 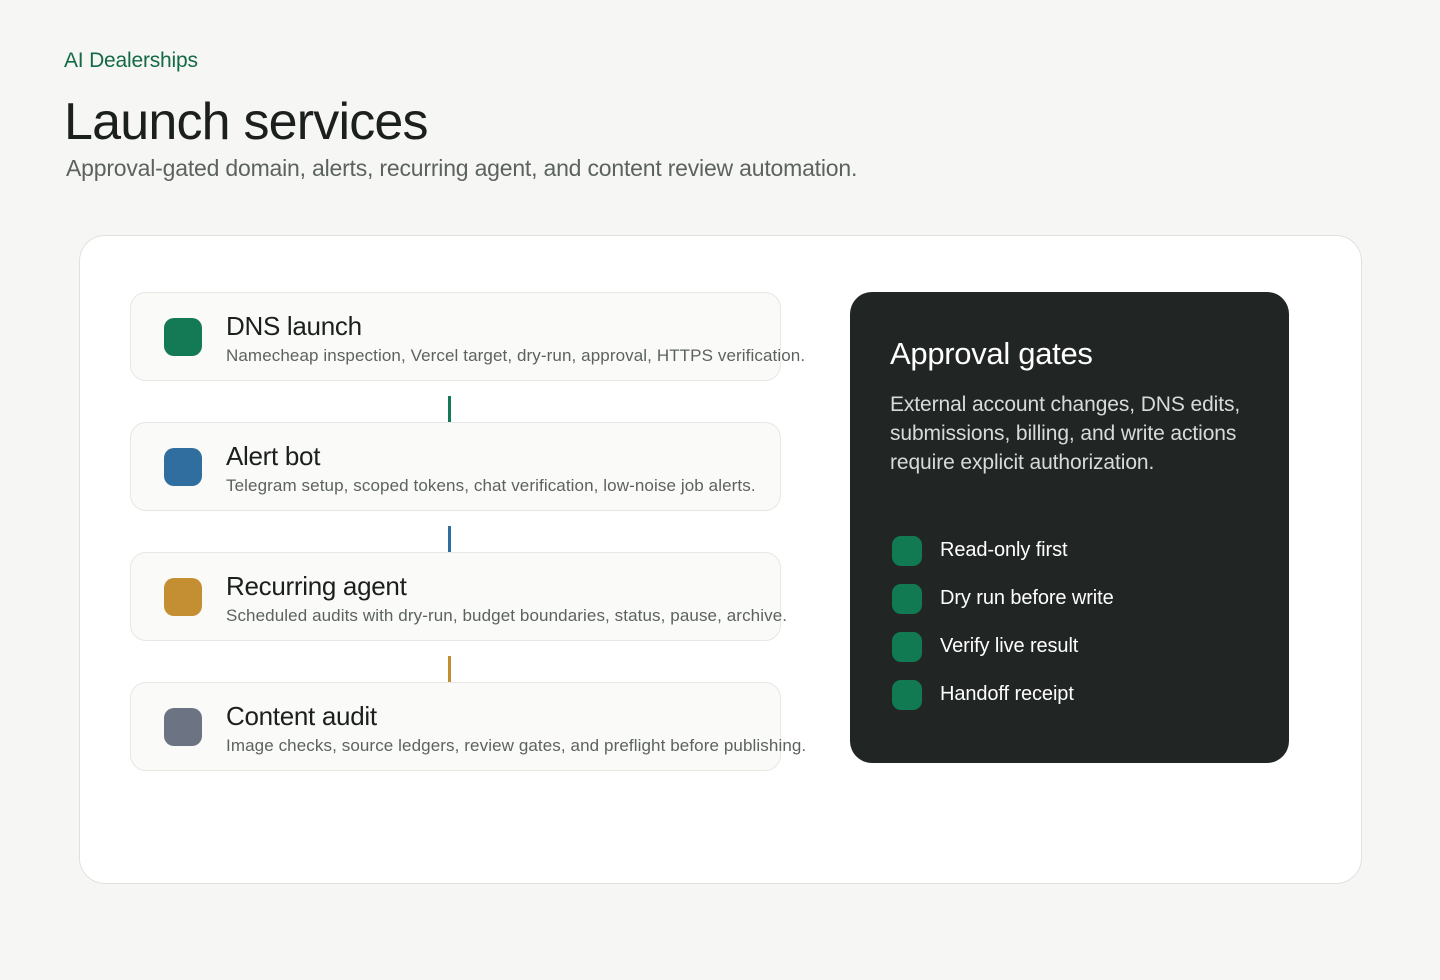 I want to click on gate-label: Handoff receipt, so click(x=1007, y=694).